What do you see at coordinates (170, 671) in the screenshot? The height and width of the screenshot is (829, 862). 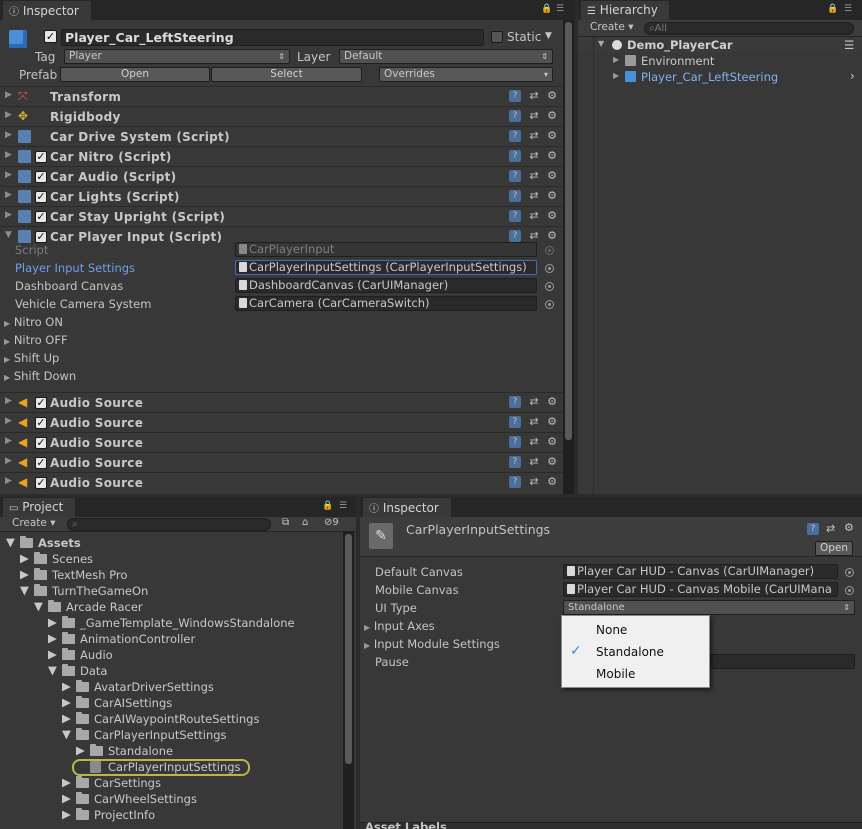 I see `project-folder-item: ▼ Data` at bounding box center [170, 671].